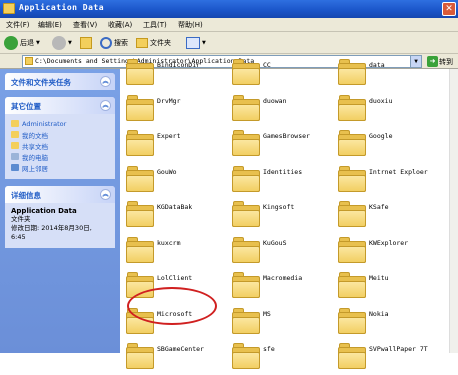  I want to click on folder-label: Meitu, so click(379, 278).